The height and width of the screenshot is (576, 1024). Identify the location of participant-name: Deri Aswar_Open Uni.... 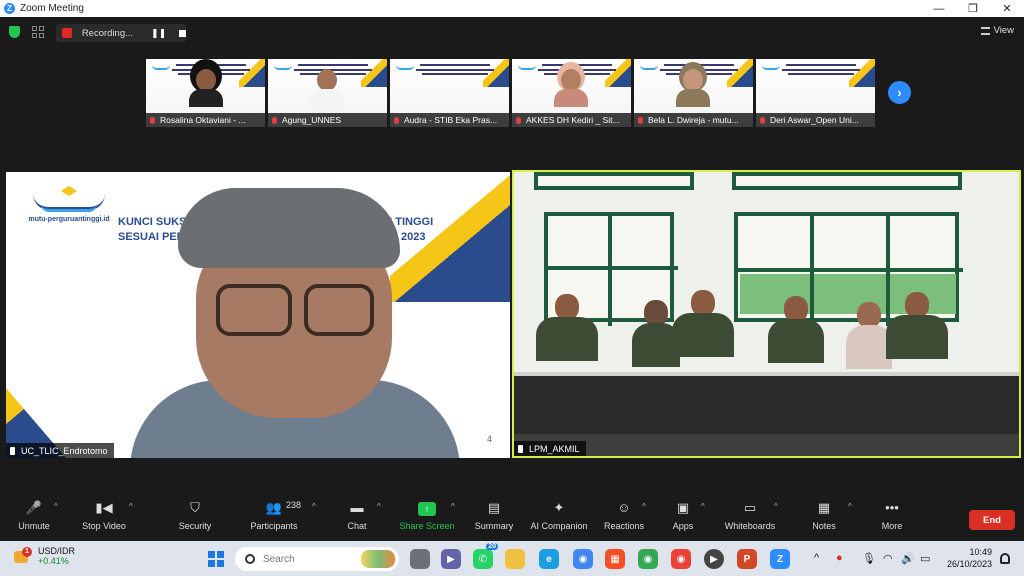
(814, 120).